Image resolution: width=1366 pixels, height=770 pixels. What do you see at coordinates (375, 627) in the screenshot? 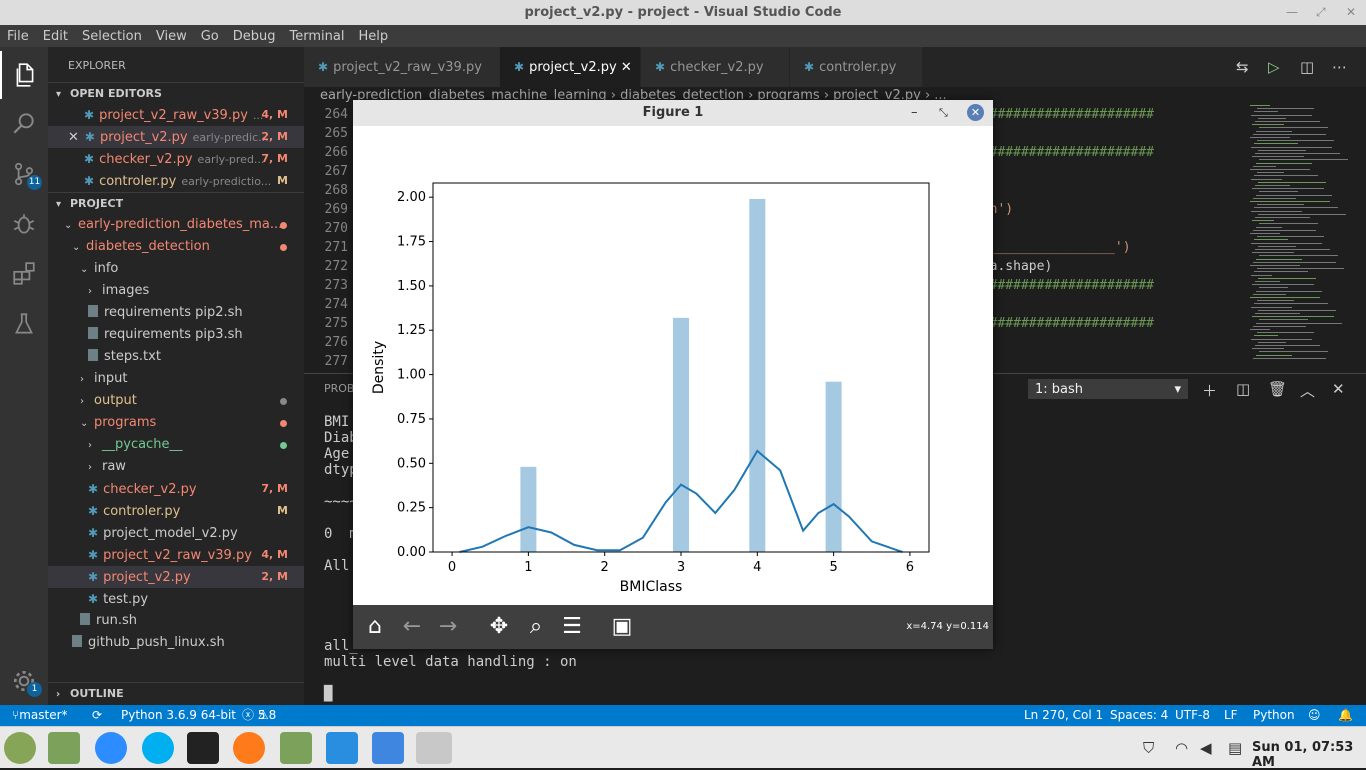
I see `home-icon: ⌂` at bounding box center [375, 627].